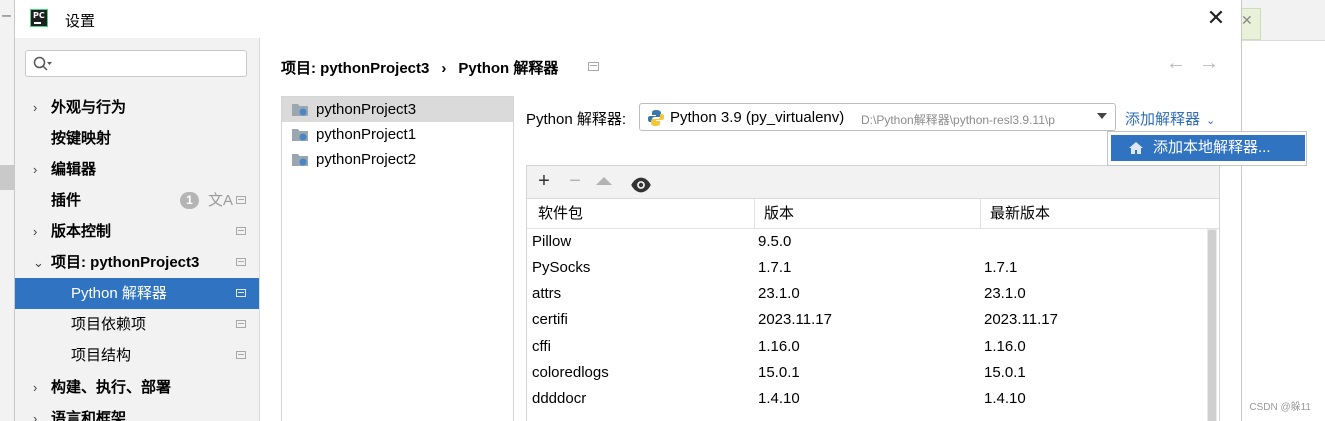 The height and width of the screenshot is (421, 1325). I want to click on sidebar-item-project-structure: 项目结构, so click(137, 355).